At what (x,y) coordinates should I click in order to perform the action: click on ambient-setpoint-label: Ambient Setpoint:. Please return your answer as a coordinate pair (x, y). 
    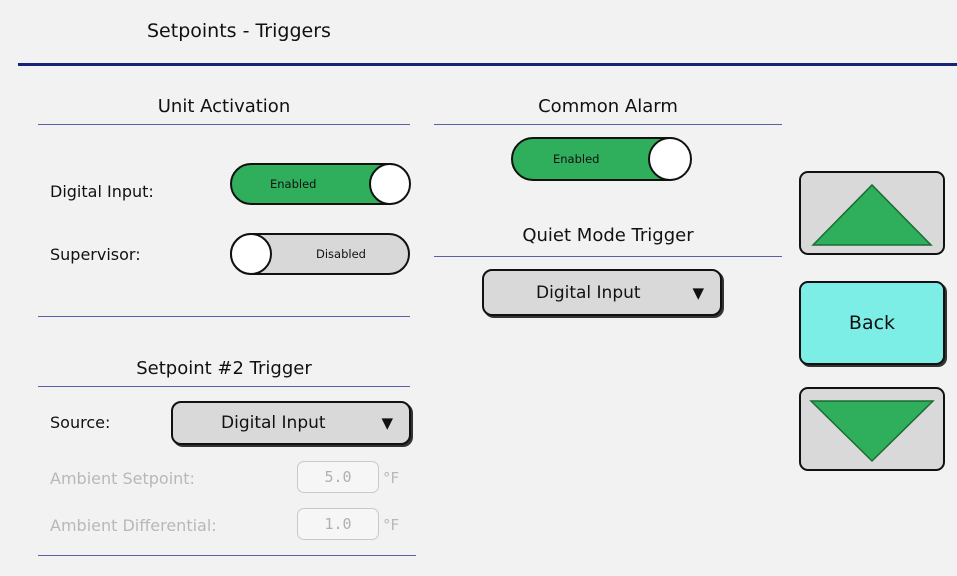
    Looking at the image, I should click on (122, 478).